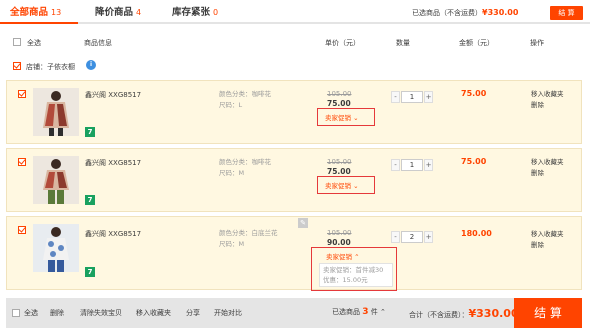 The height and width of the screenshot is (330, 590). I want to click on edit-icon: ✎, so click(303, 223).